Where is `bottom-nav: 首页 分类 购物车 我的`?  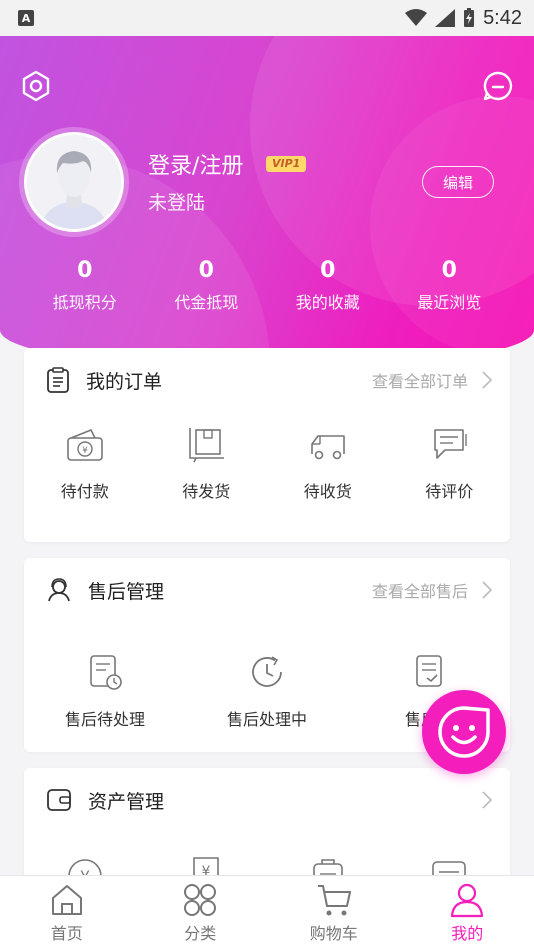
bottom-nav: 首页 分类 购物车 我的 is located at coordinates (267, 912).